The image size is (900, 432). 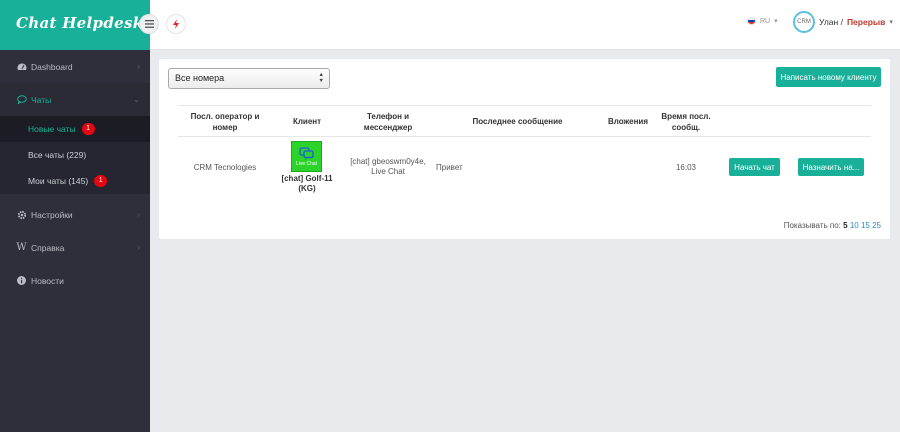 What do you see at coordinates (52, 66) in the screenshot?
I see `sidebar-item-label: Dashboard` at bounding box center [52, 66].